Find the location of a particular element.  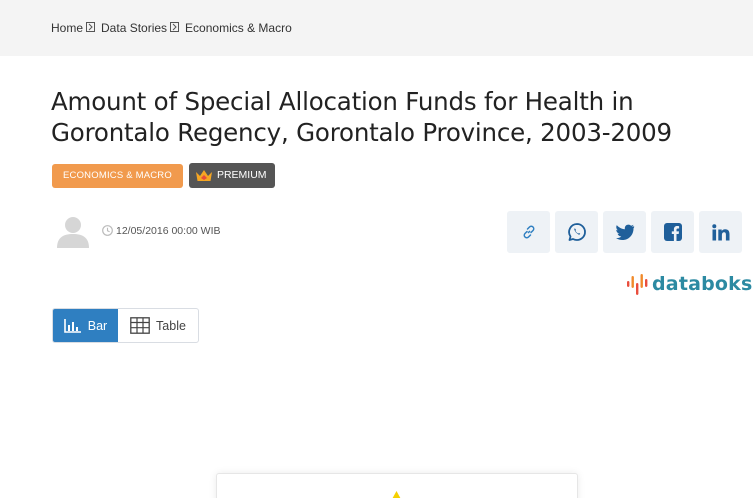

share-whatsapp-button is located at coordinates (576, 232).